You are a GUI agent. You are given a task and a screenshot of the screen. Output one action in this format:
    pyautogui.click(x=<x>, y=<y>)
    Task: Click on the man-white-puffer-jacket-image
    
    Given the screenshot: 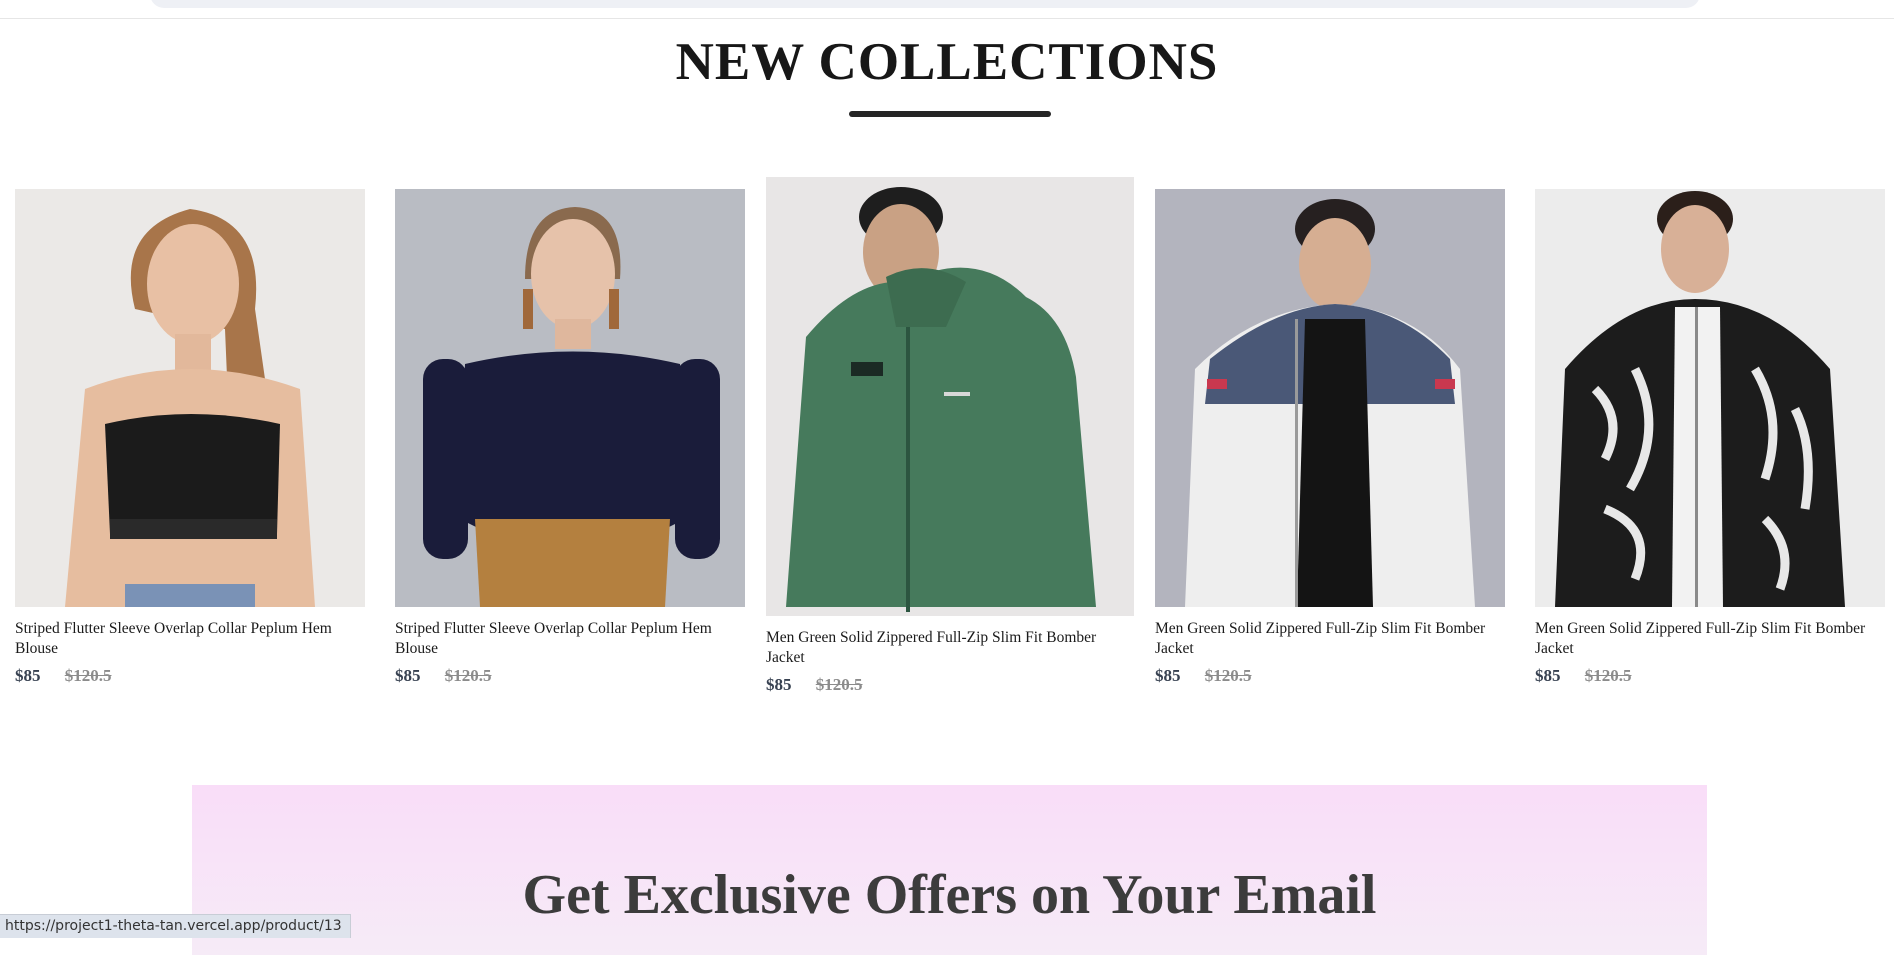 What is the action you would take?
    pyautogui.click(x=1330, y=398)
    